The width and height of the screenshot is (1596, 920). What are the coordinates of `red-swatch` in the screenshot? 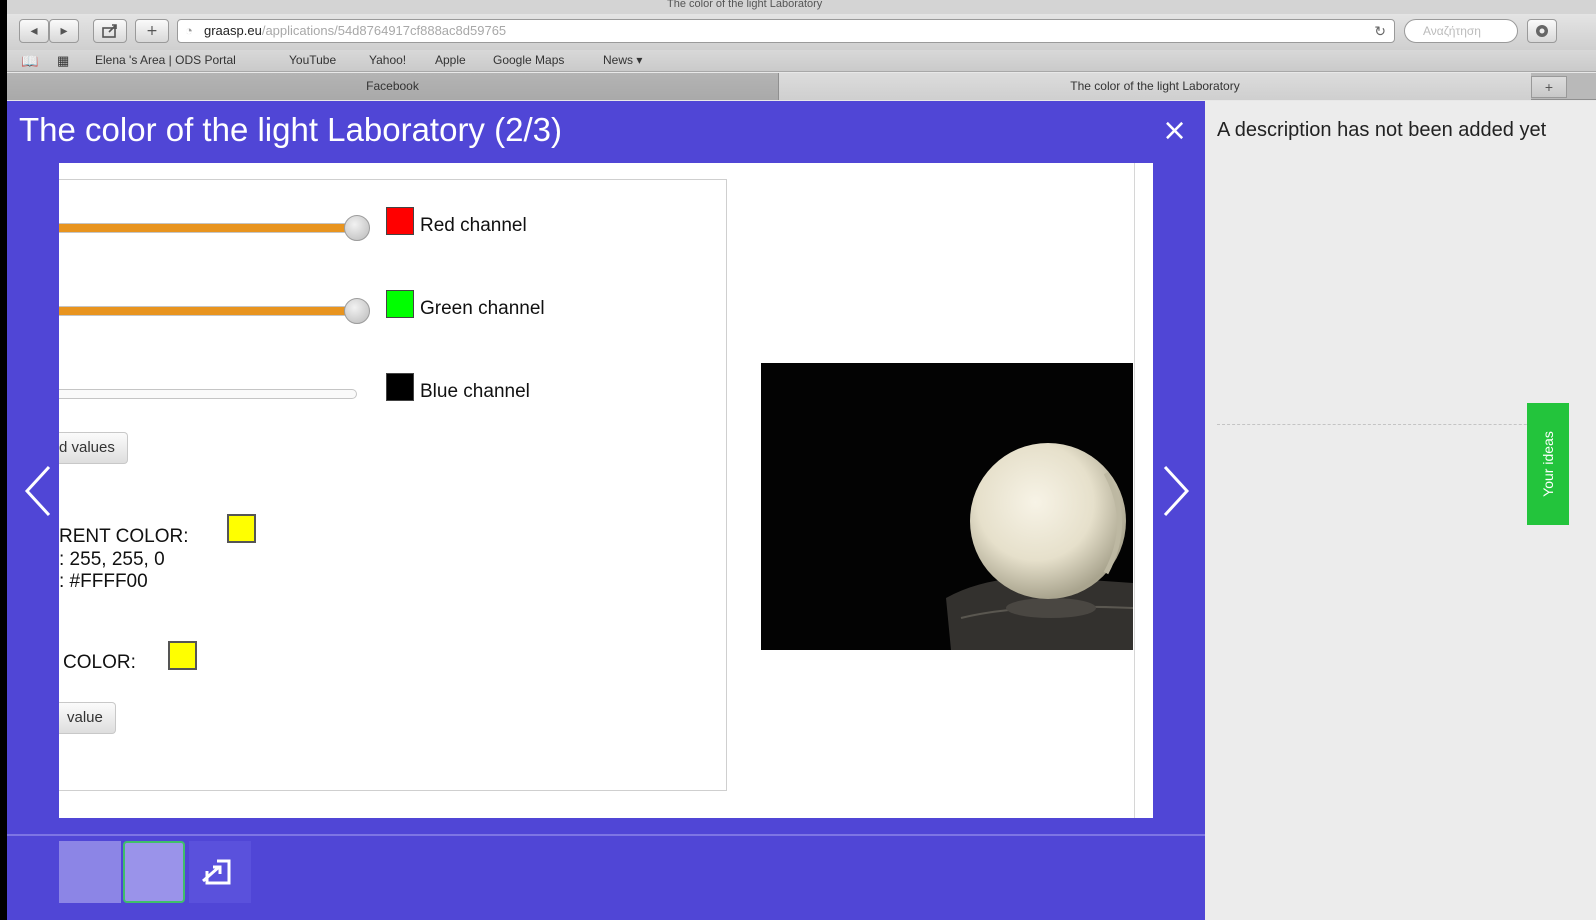 It's located at (400, 221).